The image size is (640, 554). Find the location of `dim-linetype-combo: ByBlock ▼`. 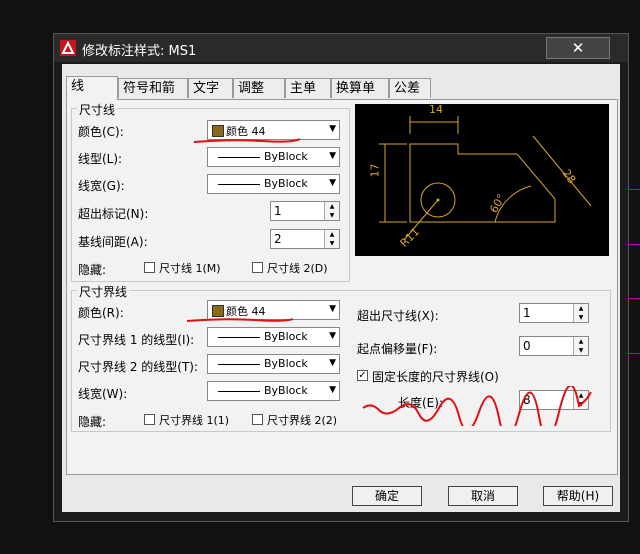

dim-linetype-combo: ByBlock ▼ is located at coordinates (273, 157).